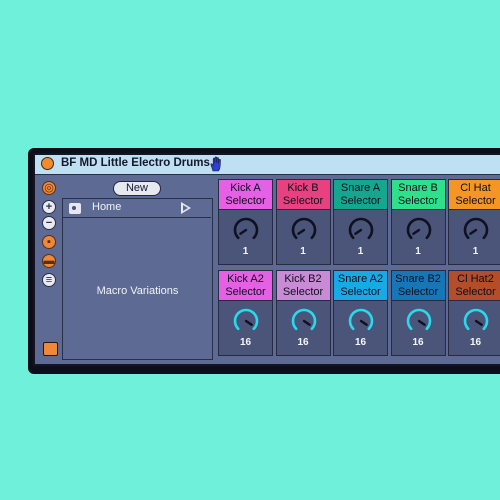 The image size is (500, 500). Describe the element at coordinates (75, 208) in the screenshot. I see `camera-icon` at that location.